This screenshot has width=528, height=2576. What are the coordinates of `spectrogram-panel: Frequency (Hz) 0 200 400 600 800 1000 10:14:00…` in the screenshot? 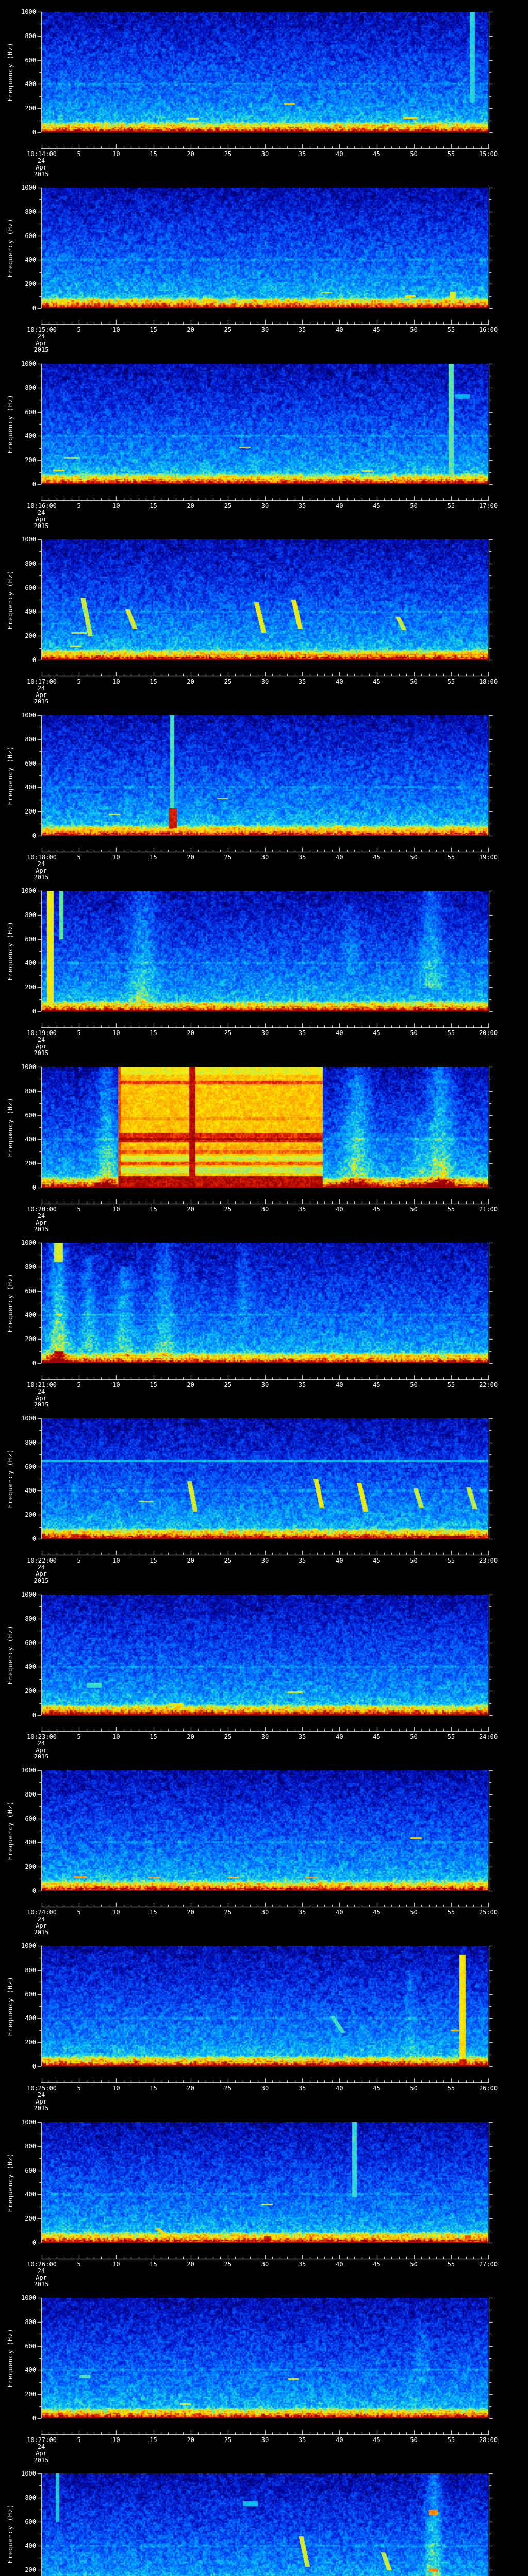 It's located at (264, 89).